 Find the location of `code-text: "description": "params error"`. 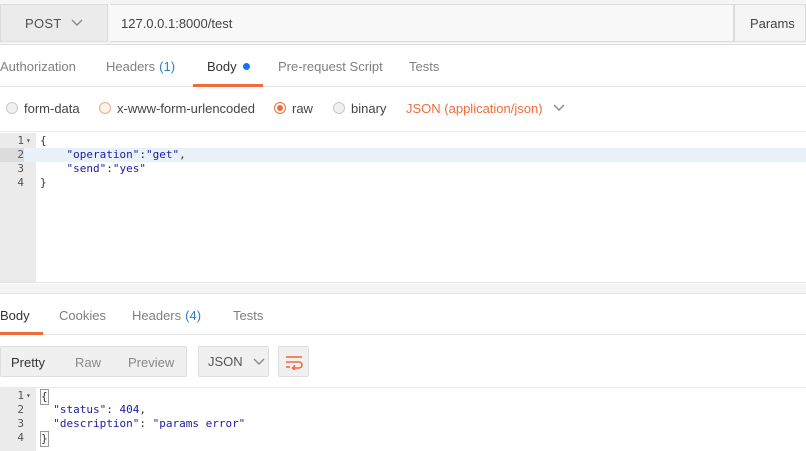

code-text: "description": "params error" is located at coordinates (142, 424).